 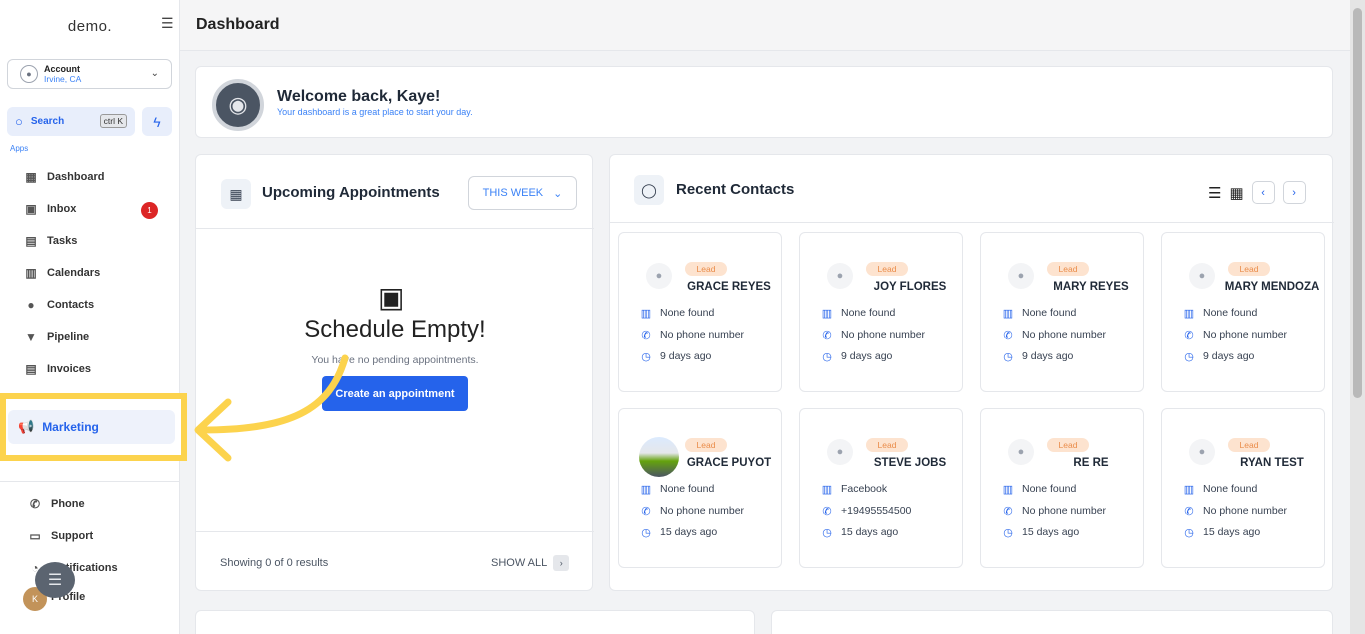 I want to click on page-scrollbar, so click(x=1357, y=317).